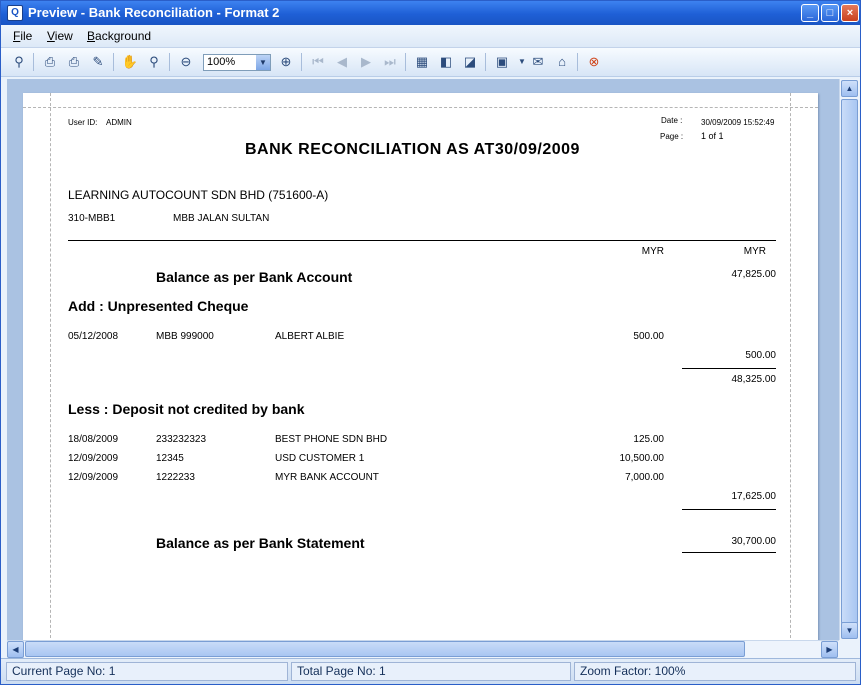 The height and width of the screenshot is (685, 861). What do you see at coordinates (422, 240) in the screenshot?
I see `header-rule` at bounding box center [422, 240].